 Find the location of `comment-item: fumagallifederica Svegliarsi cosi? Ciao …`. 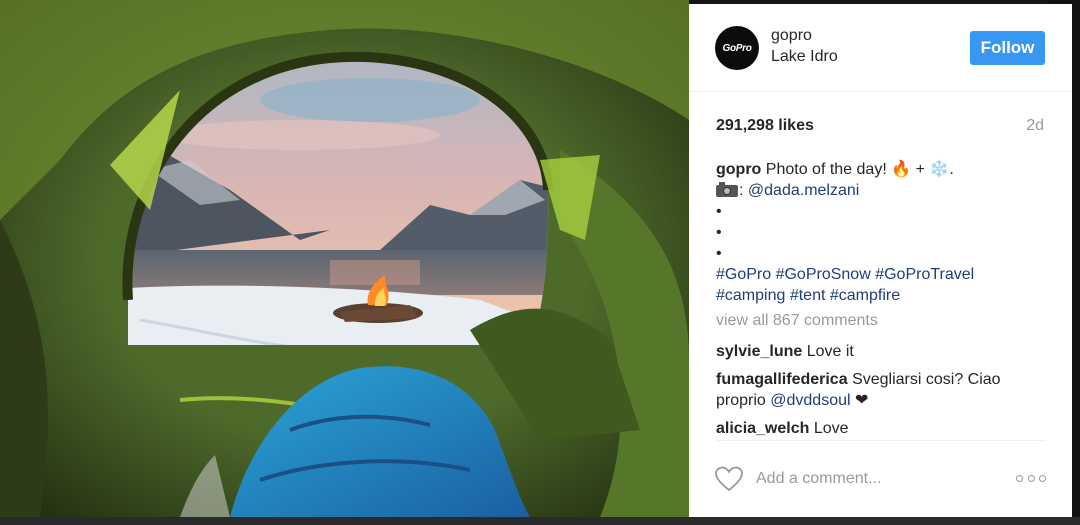

comment-item: fumagallifederica Svegliarsi cosi? Ciao … is located at coordinates (881, 390).